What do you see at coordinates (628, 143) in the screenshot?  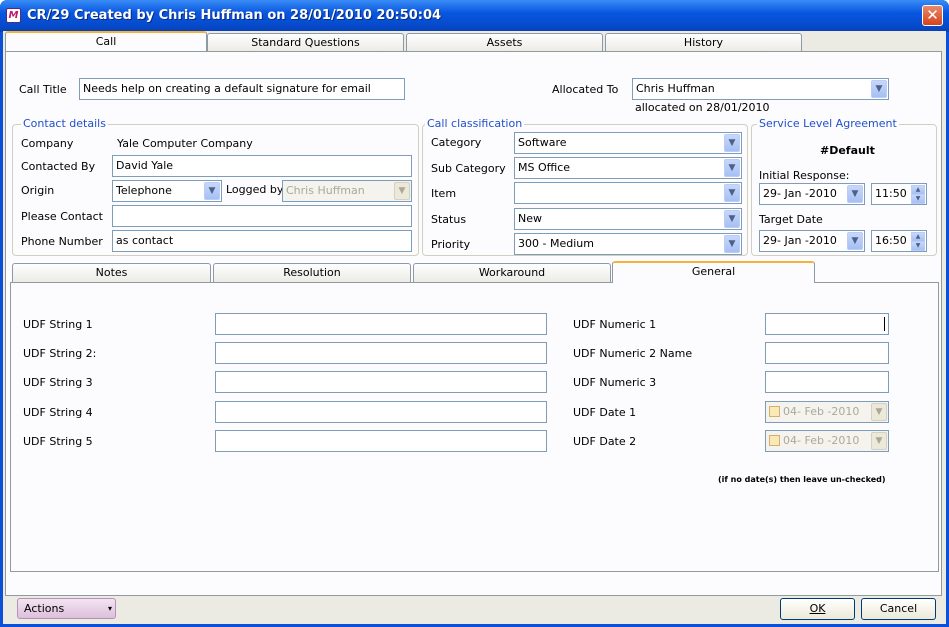 I see `category-select: Software ▼` at bounding box center [628, 143].